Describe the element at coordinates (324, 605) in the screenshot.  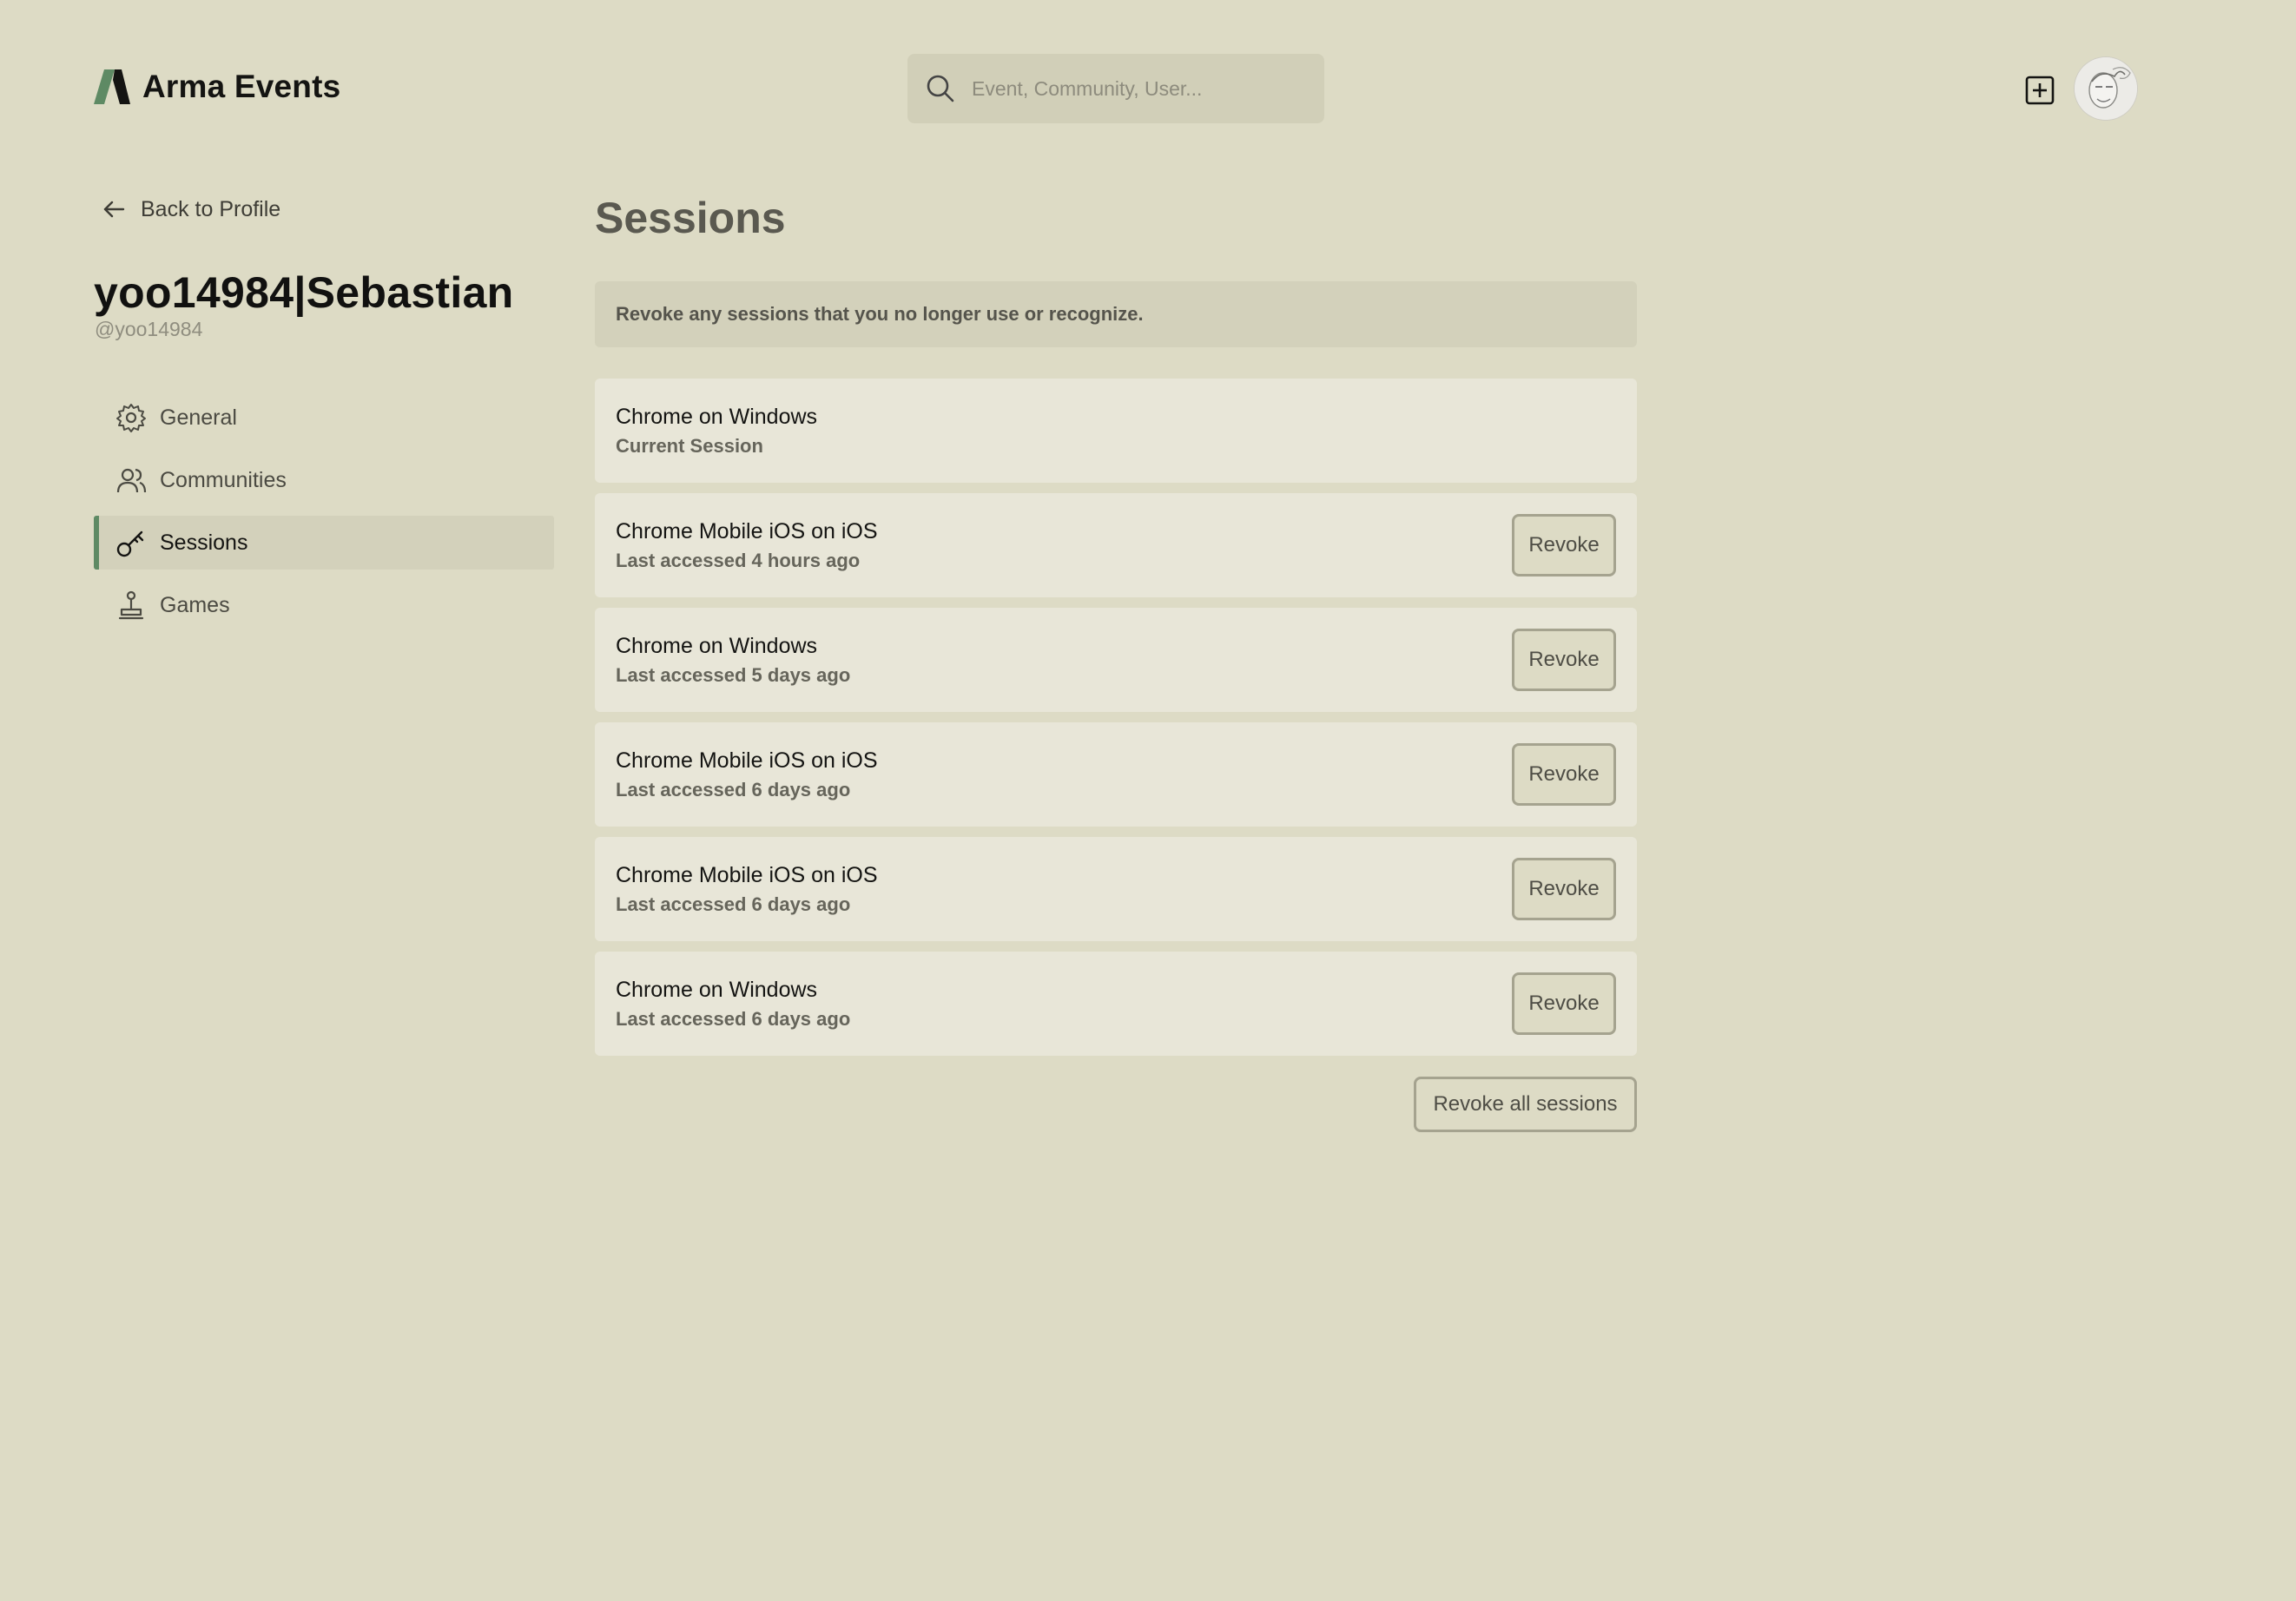
I see `sidebar-item-games: Games` at that location.